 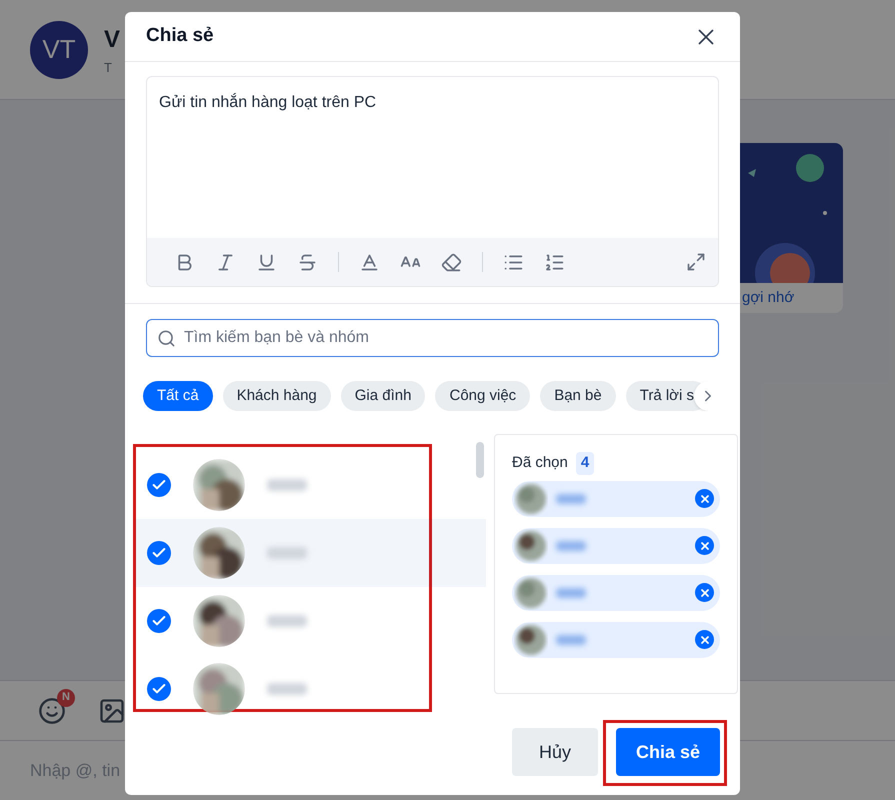 What do you see at coordinates (540, 463) in the screenshot?
I see `selected-label: Đã chọn` at bounding box center [540, 463].